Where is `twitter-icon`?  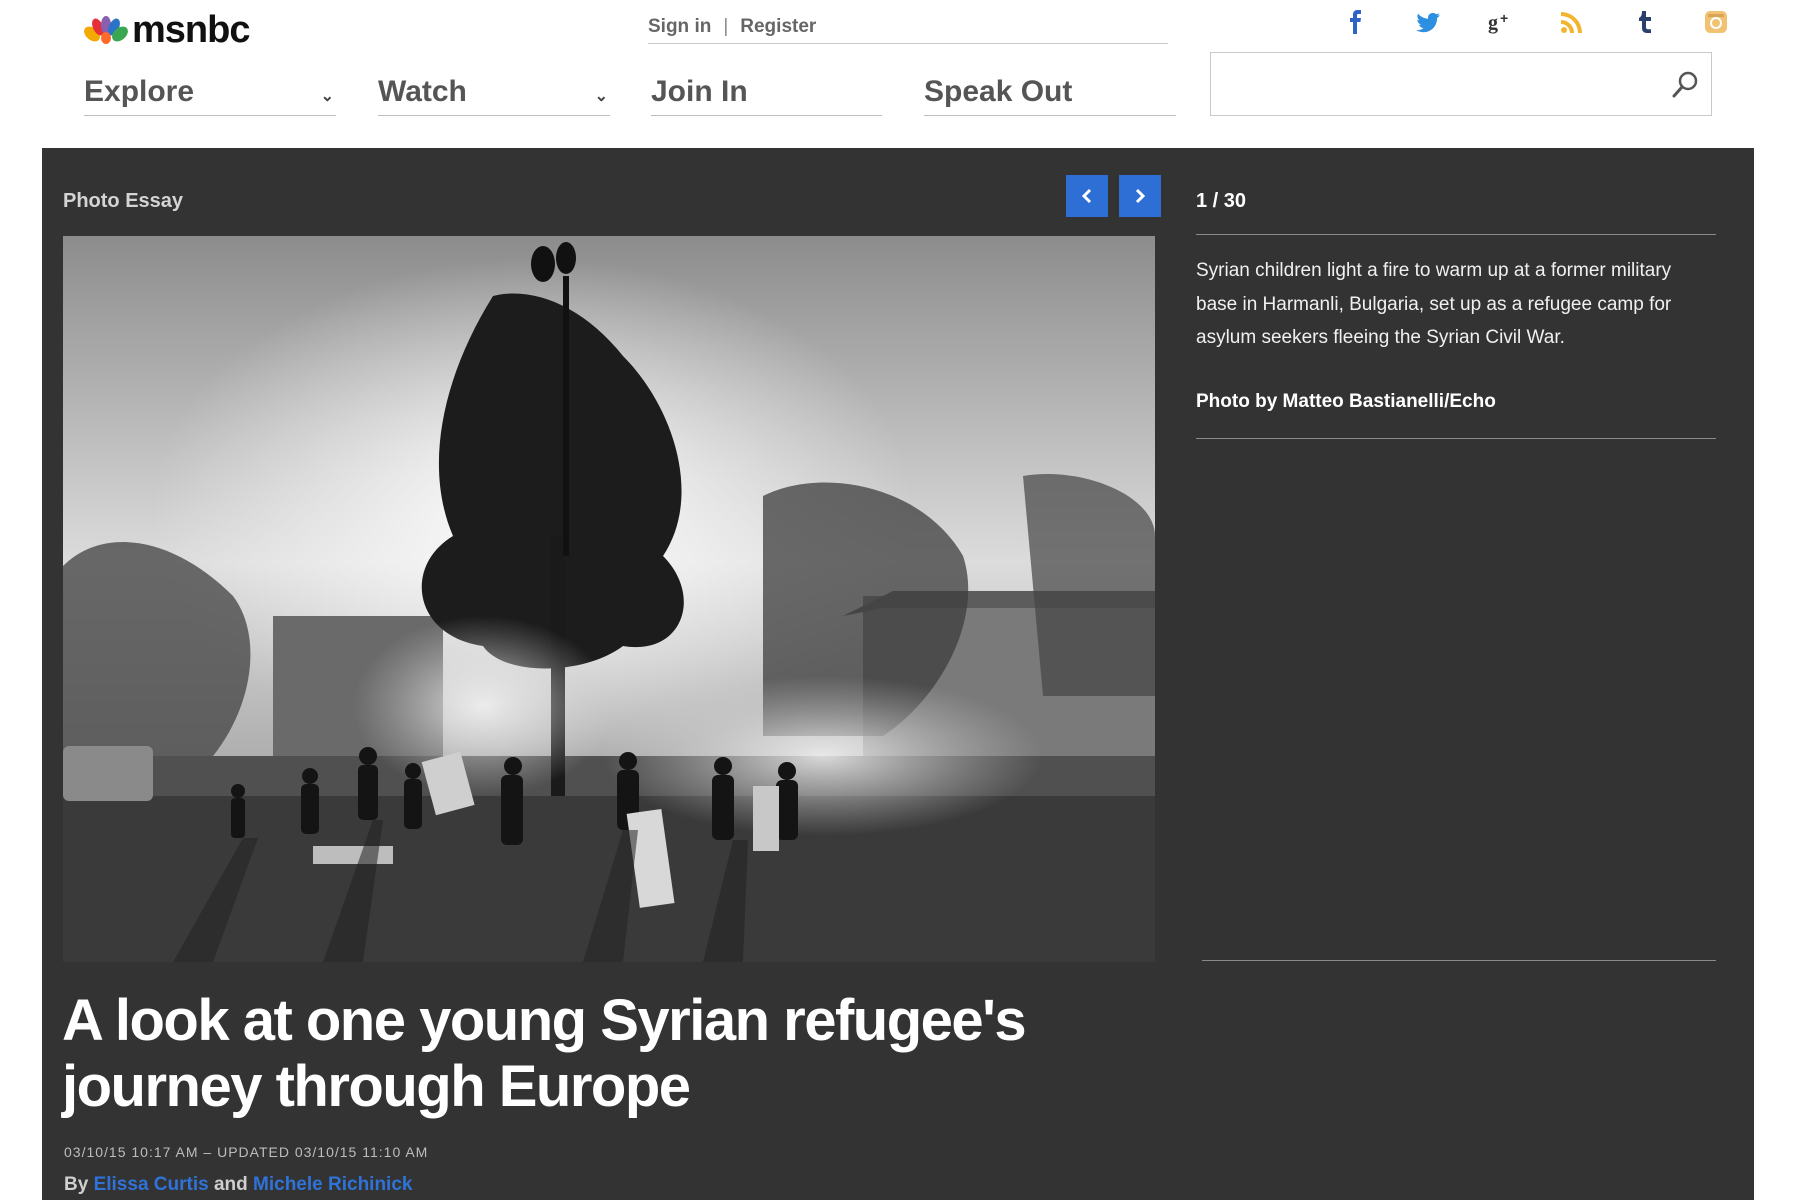
twitter-icon is located at coordinates (1428, 22).